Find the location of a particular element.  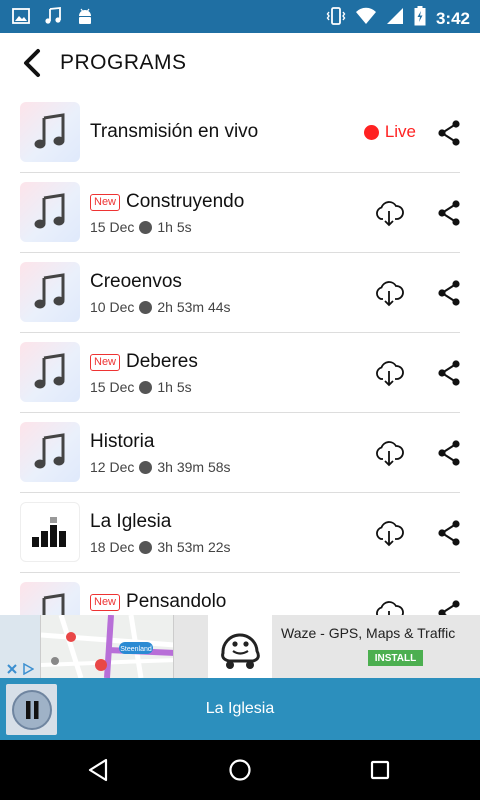

program-title: La Iglesia is located at coordinates (131, 521).